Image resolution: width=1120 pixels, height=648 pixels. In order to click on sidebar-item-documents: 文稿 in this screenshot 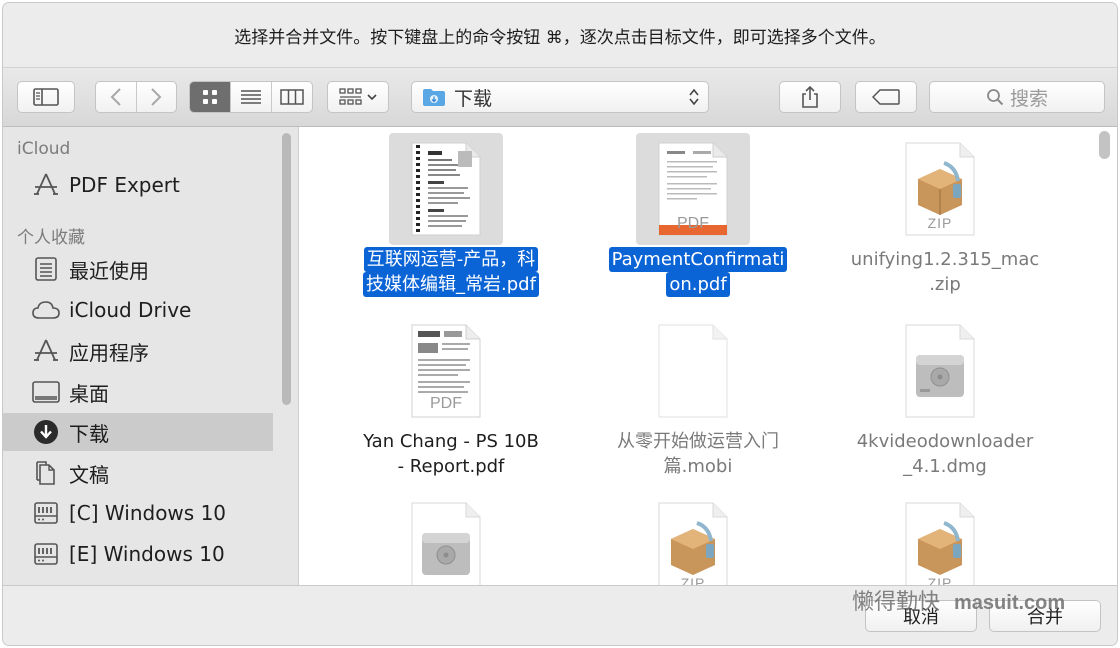, I will do `click(138, 473)`.